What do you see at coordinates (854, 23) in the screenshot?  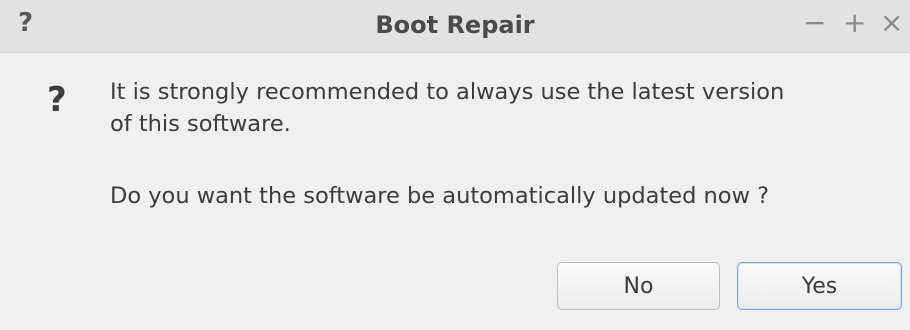 I see `maximize-icon: +` at bounding box center [854, 23].